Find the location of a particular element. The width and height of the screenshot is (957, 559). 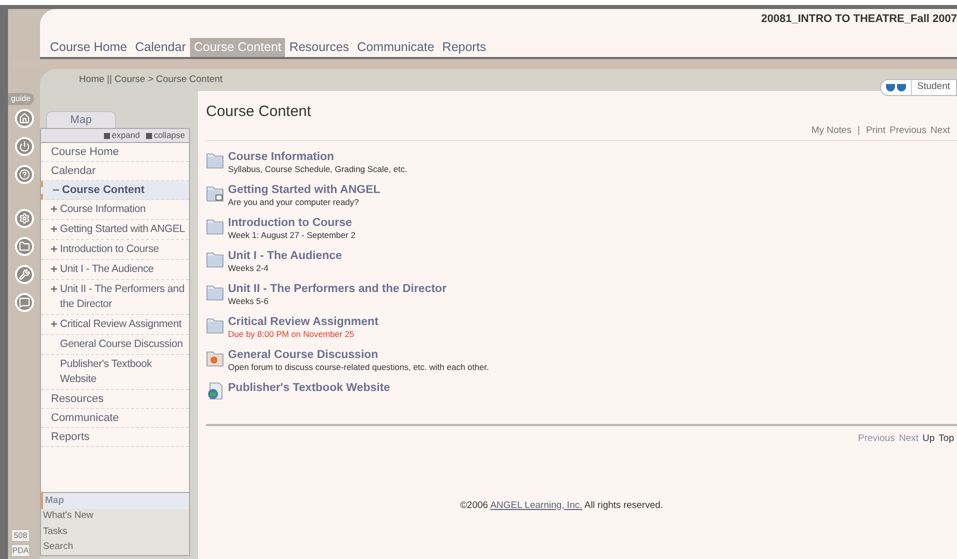

collapse-icon is located at coordinates (56, 190).